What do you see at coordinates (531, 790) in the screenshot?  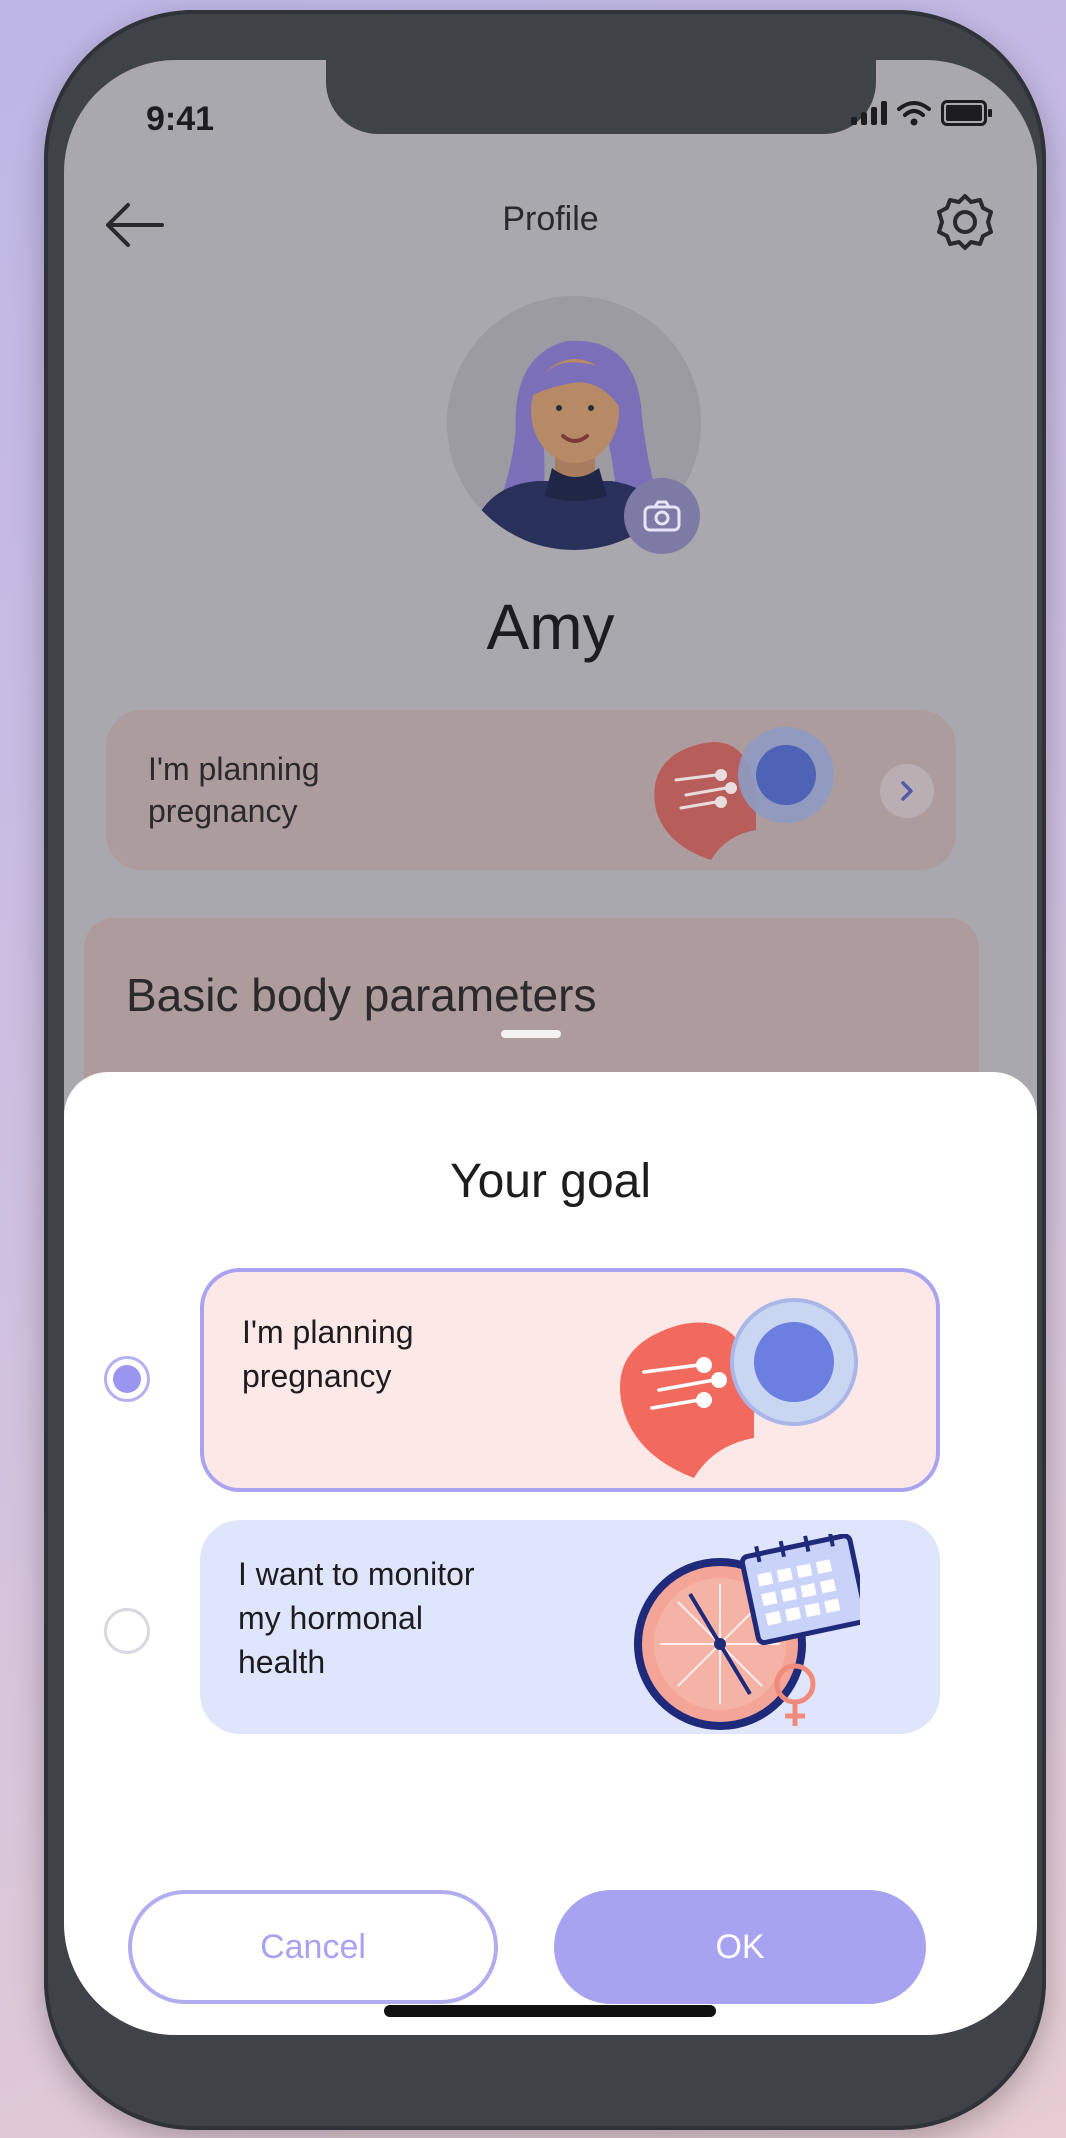 I see `current-goal-card: I'm planning pregnancy` at bounding box center [531, 790].